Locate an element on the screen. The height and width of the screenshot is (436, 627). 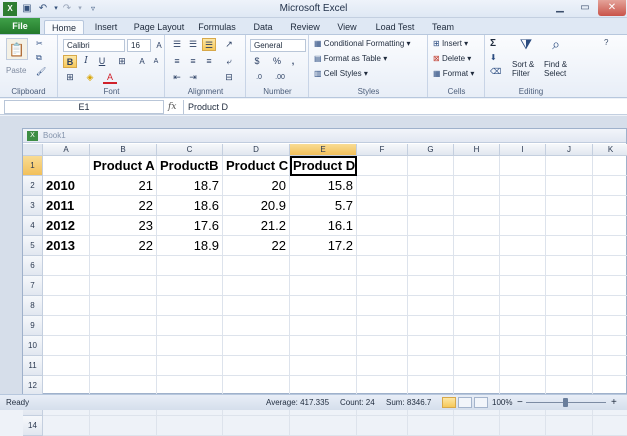
cell-c11 is located at coordinates (190, 366).